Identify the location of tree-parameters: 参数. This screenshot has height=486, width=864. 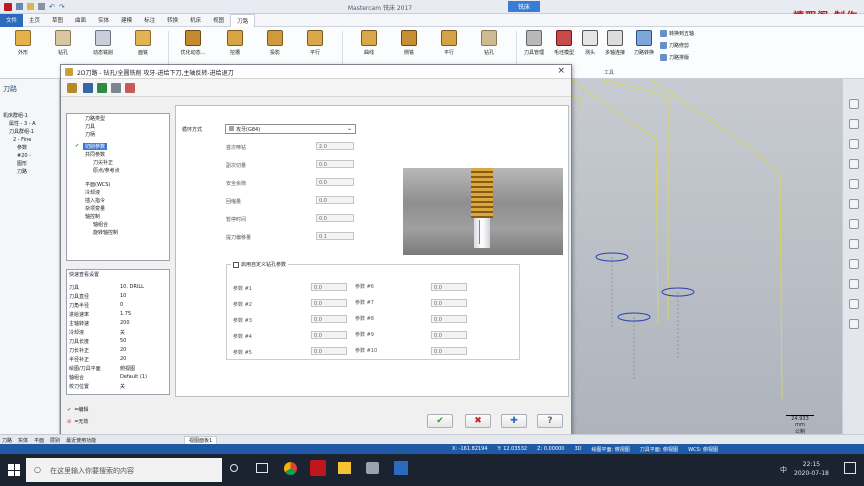
(31, 148).